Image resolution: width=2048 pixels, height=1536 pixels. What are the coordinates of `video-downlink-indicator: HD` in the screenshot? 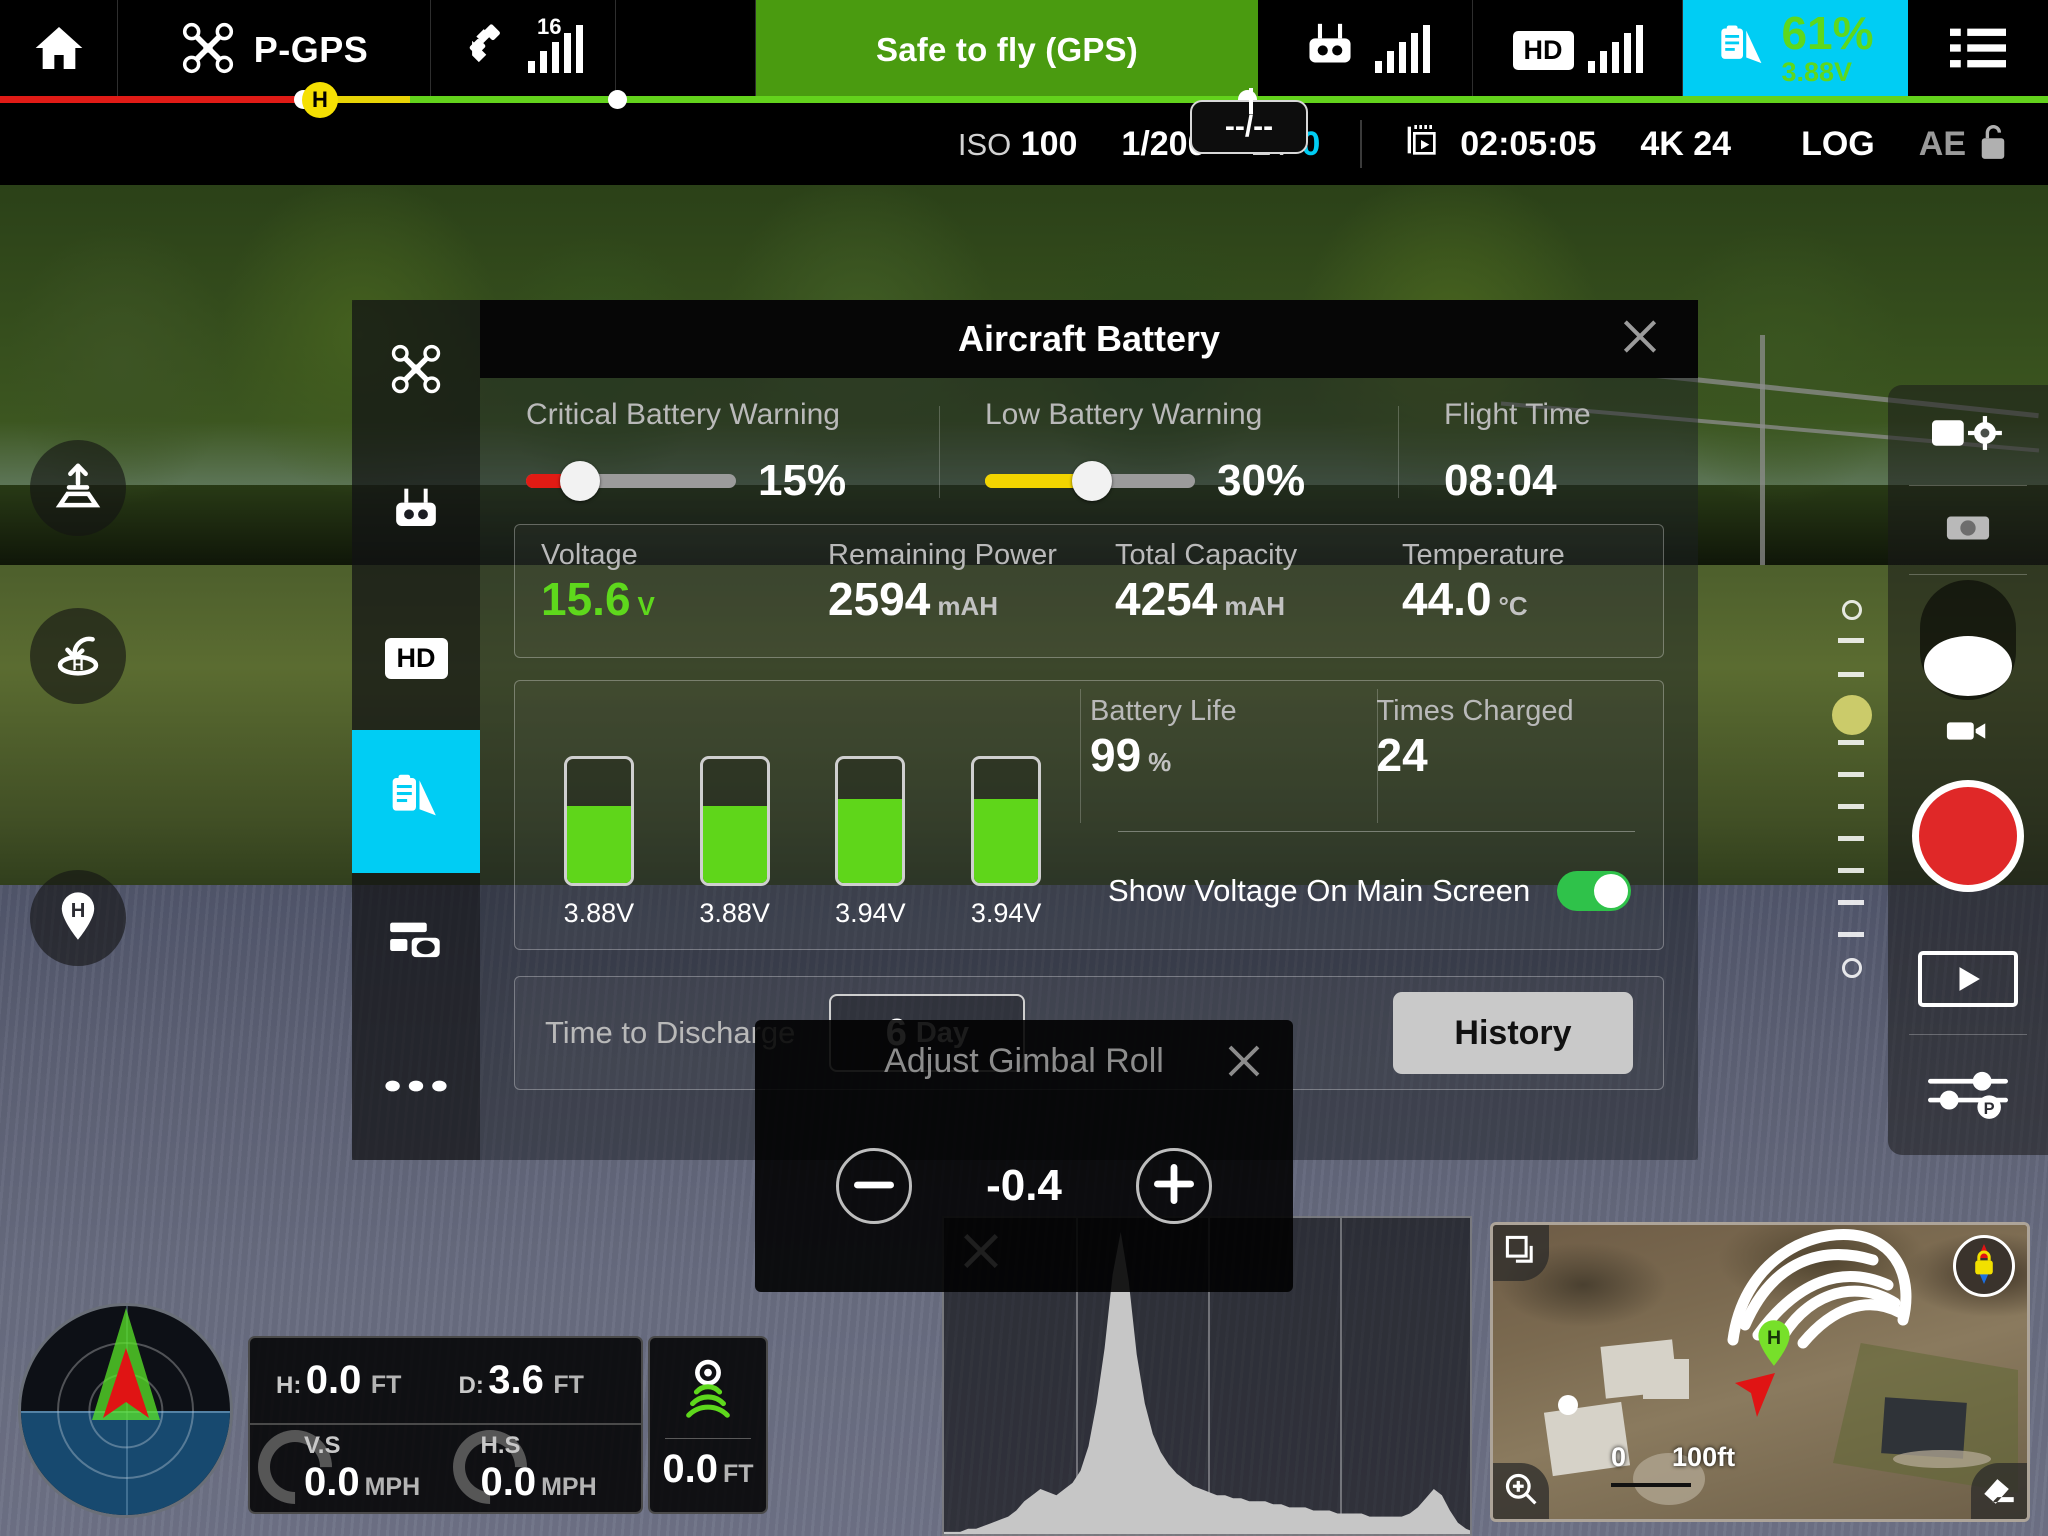 It's located at (1578, 50).